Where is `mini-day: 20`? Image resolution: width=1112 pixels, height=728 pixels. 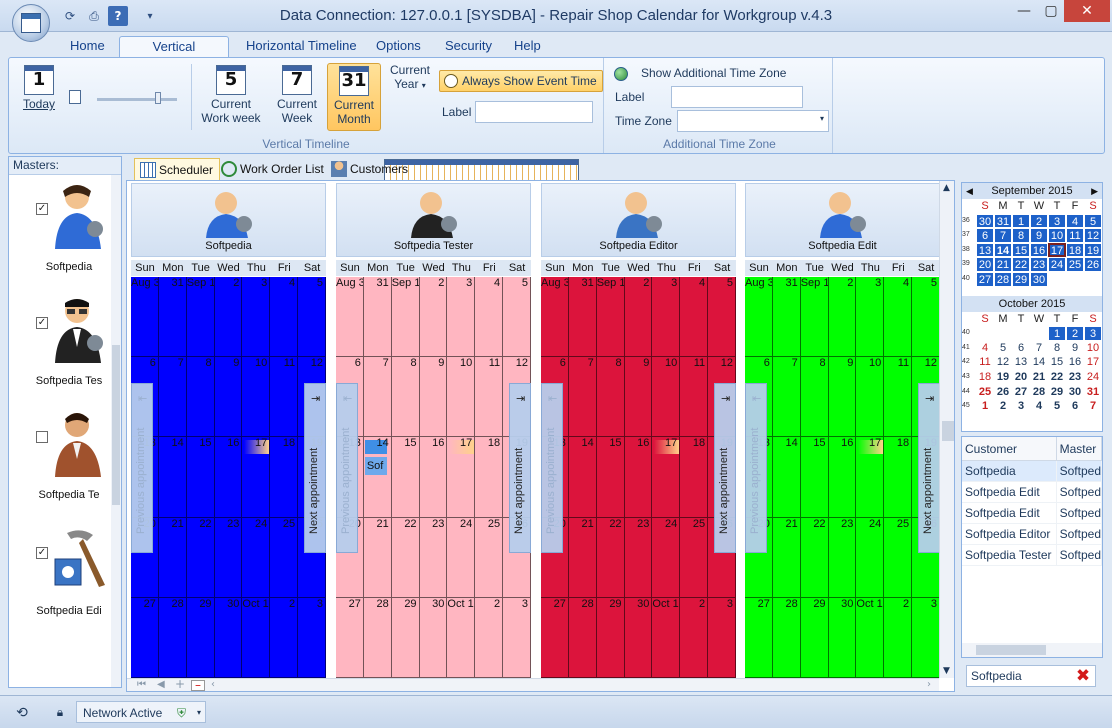
mini-day: 20 is located at coordinates (1021, 377).